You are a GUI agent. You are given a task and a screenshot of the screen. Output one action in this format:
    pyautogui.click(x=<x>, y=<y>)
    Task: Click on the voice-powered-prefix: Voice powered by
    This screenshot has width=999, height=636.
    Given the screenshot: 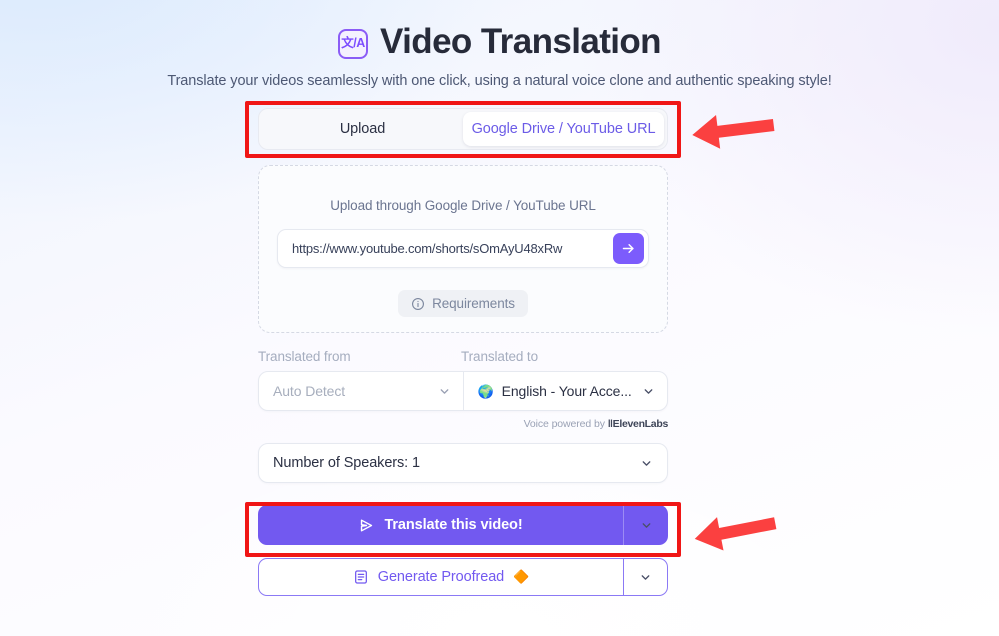 What is the action you would take?
    pyautogui.click(x=564, y=424)
    